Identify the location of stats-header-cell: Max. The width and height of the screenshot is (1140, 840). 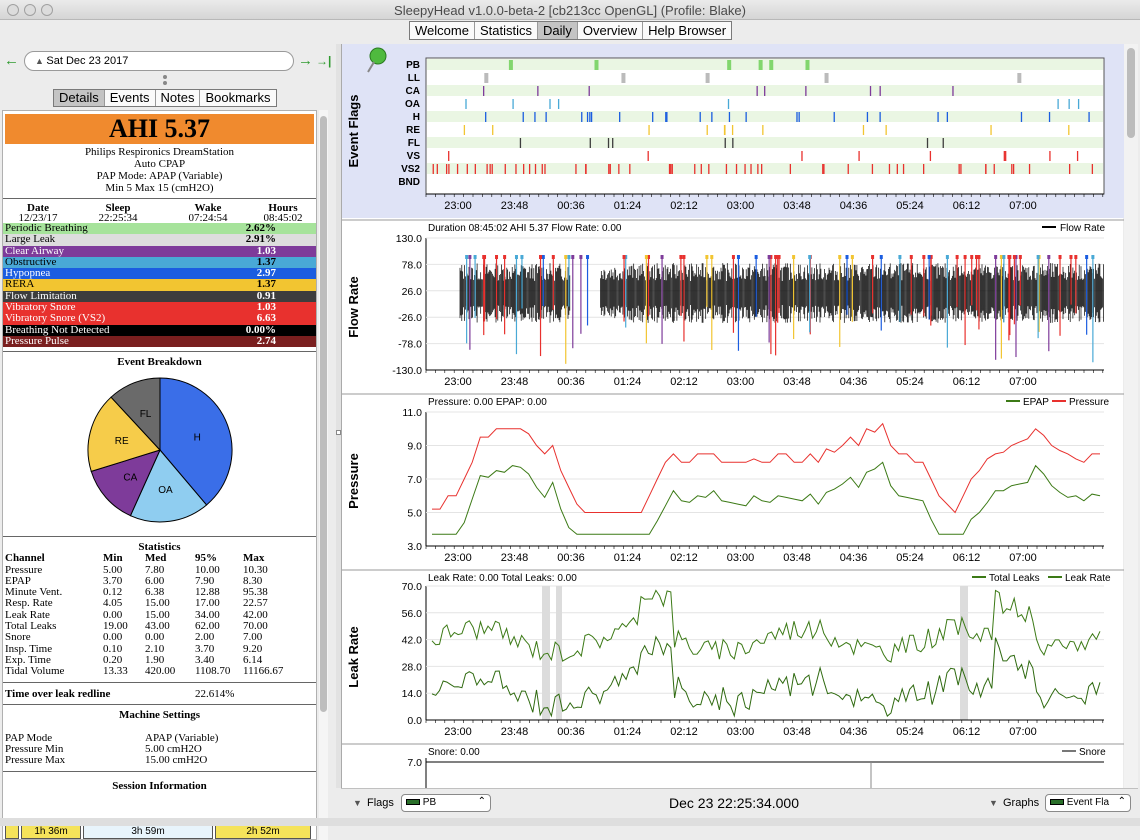
(254, 558).